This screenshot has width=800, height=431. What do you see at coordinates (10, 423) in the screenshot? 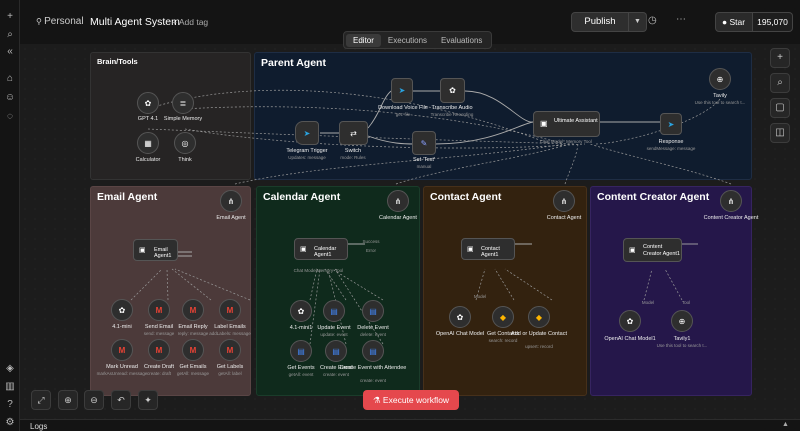
I see `settings-icon: ⚙` at bounding box center [10, 423].